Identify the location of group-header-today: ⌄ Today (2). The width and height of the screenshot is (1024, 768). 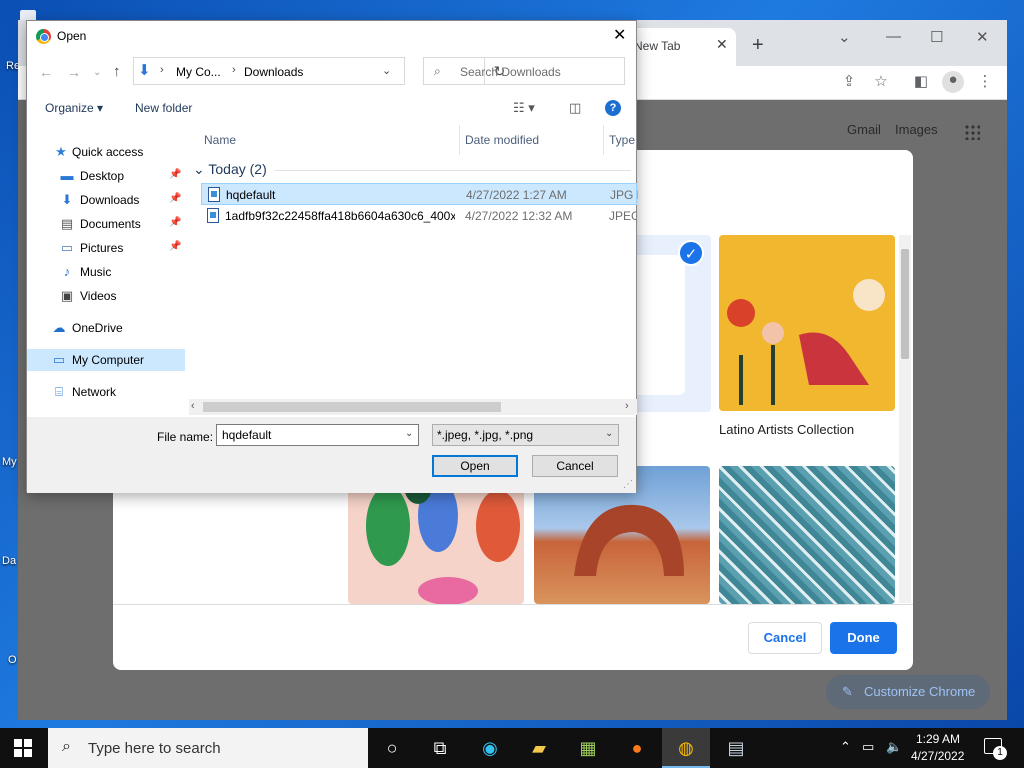
(230, 169).